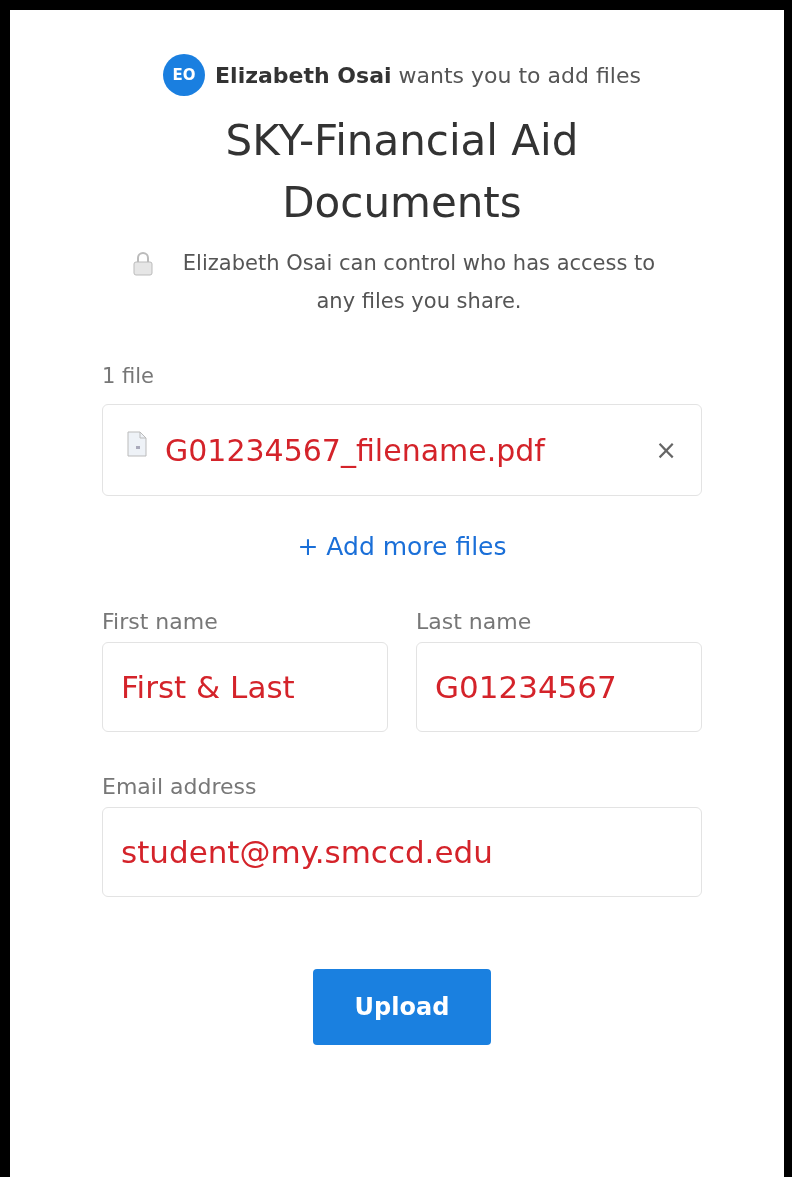 The width and height of the screenshot is (792, 1177). I want to click on upload-button: Upload, so click(402, 1007).